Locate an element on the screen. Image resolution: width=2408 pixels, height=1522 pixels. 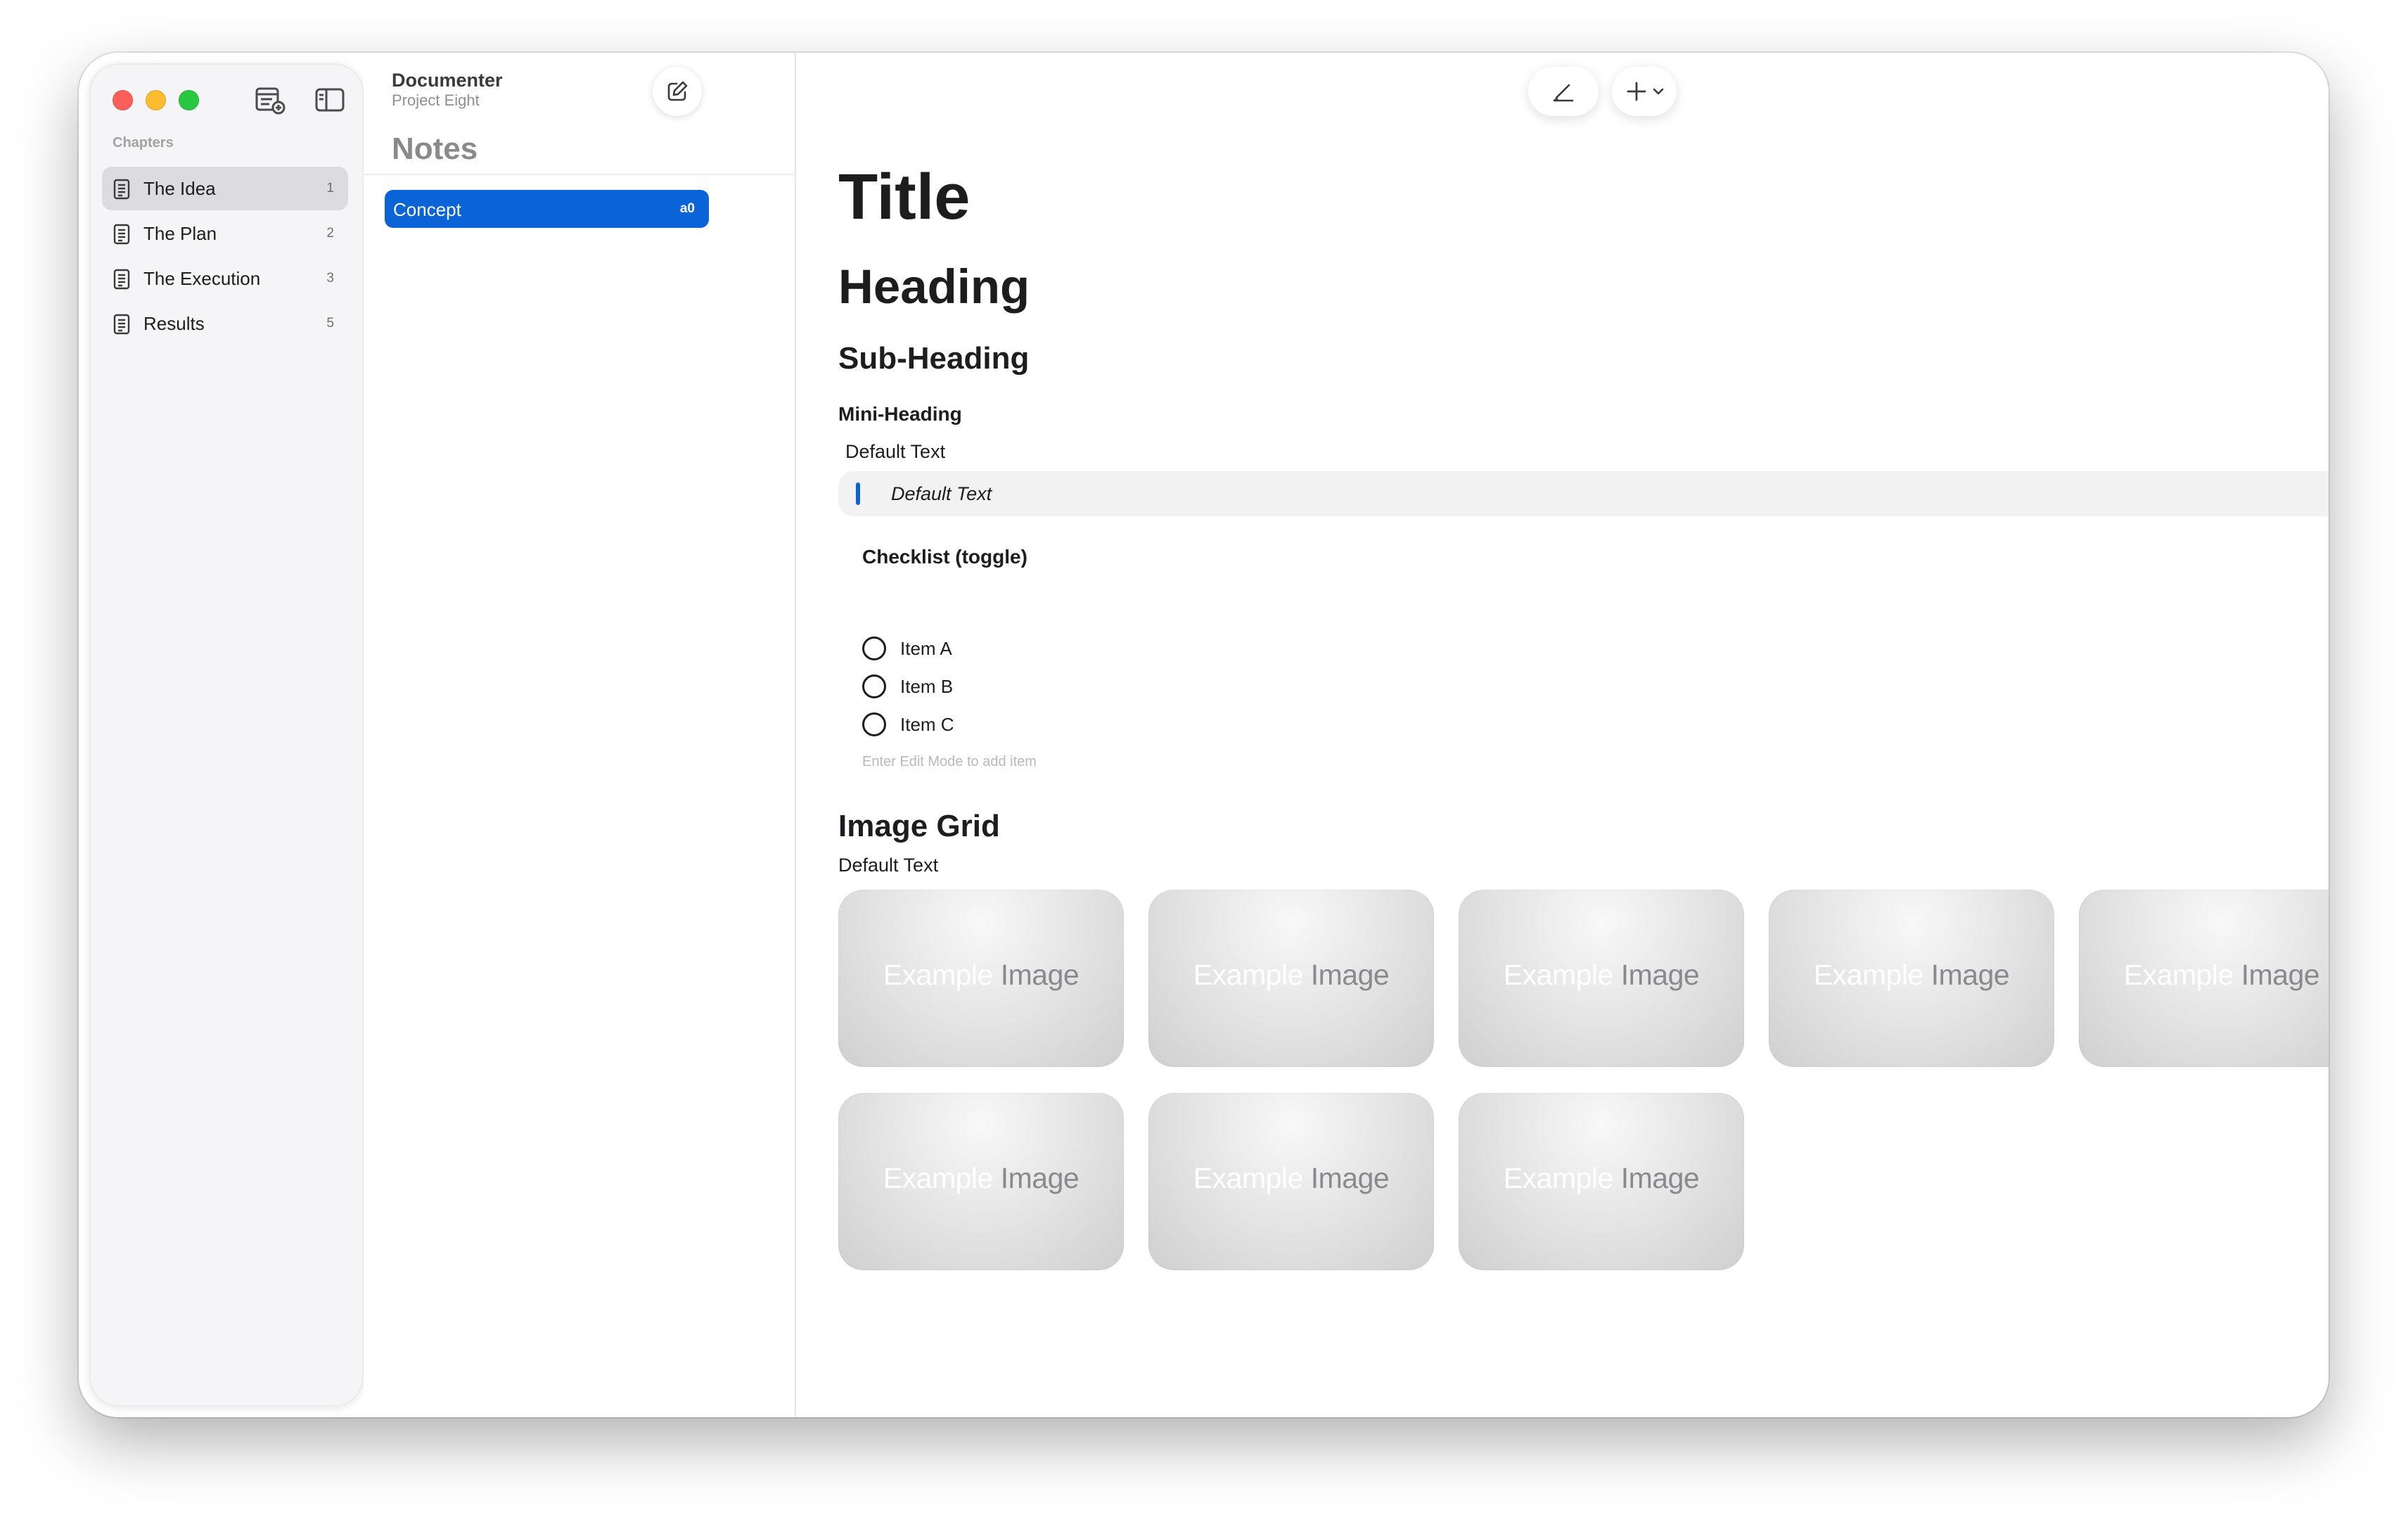
notes-divider is located at coordinates (579, 175).